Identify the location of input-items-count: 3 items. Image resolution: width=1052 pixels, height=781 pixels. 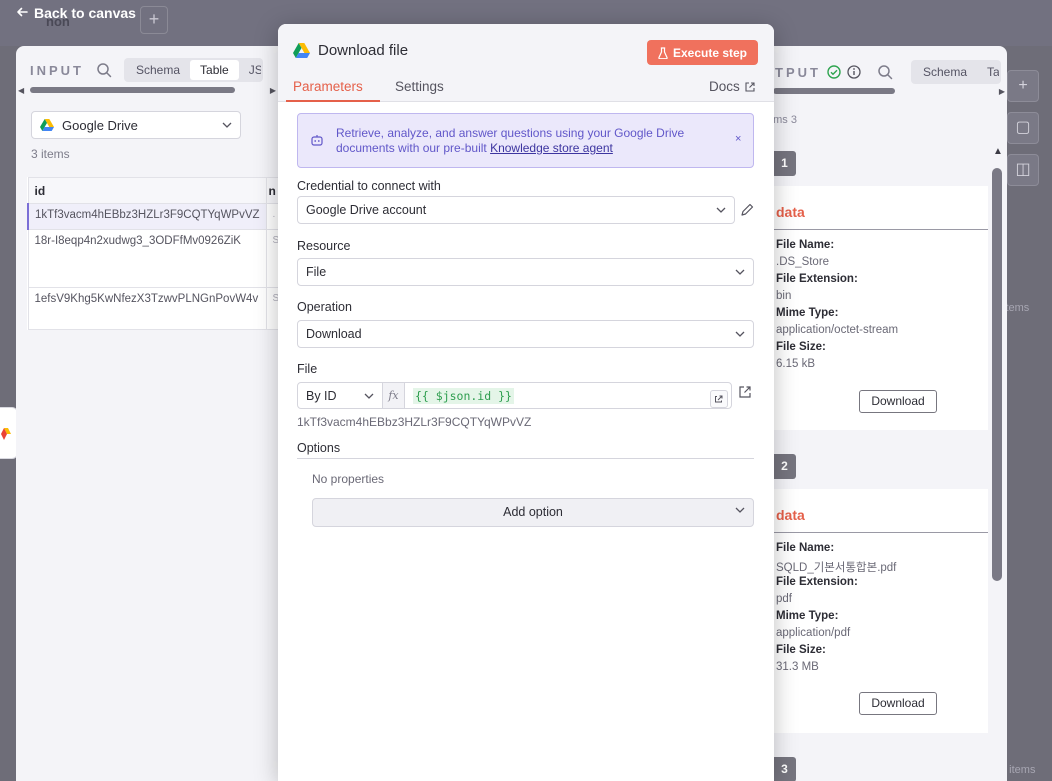
(50, 154).